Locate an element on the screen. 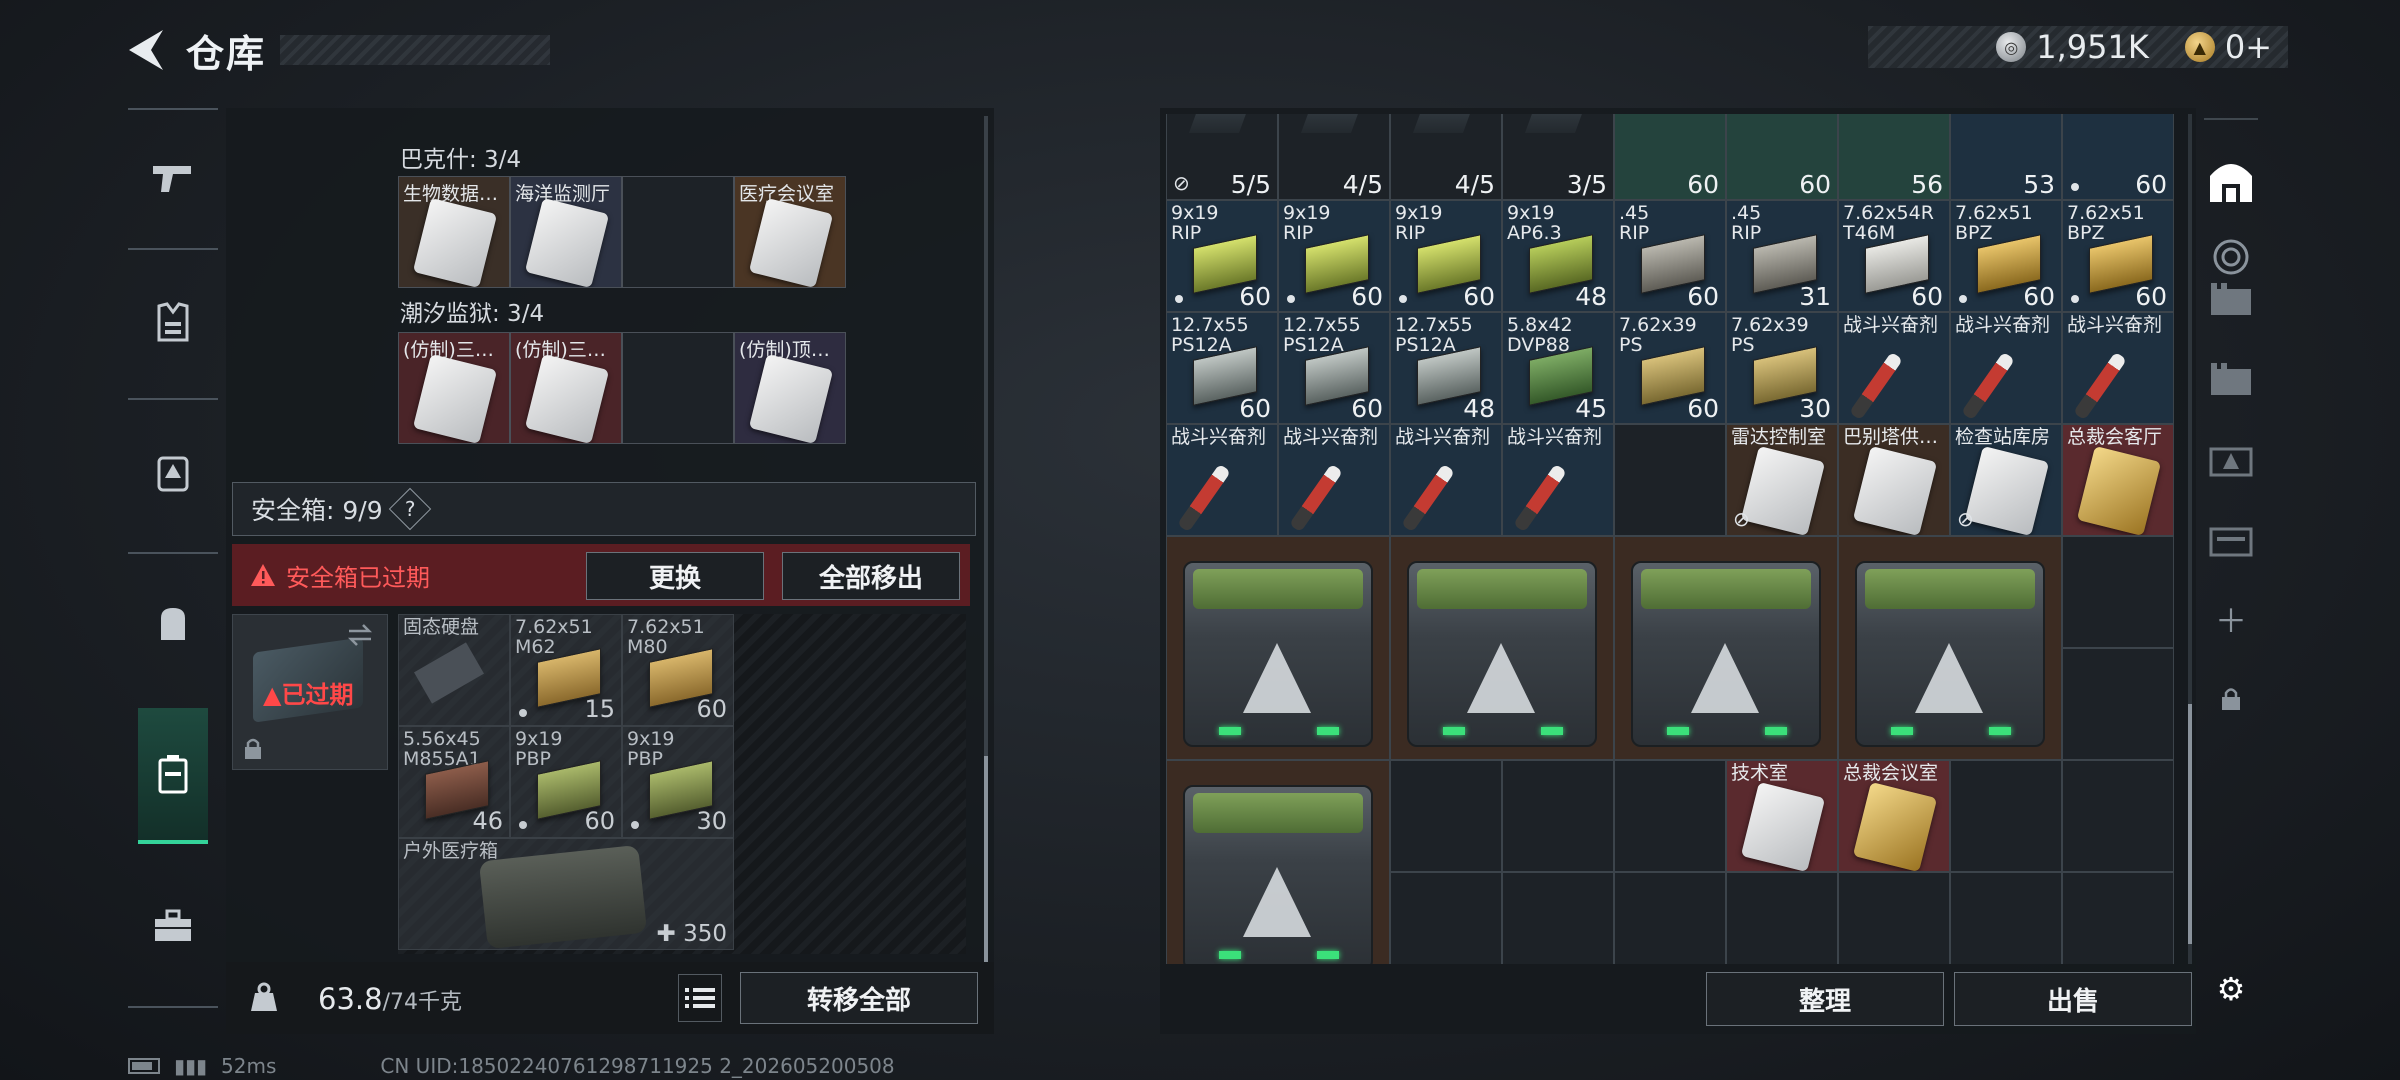 Image resolution: width=2400 pixels, height=1080 pixels. stash-item: .45 RIP 60 is located at coordinates (1670, 256).